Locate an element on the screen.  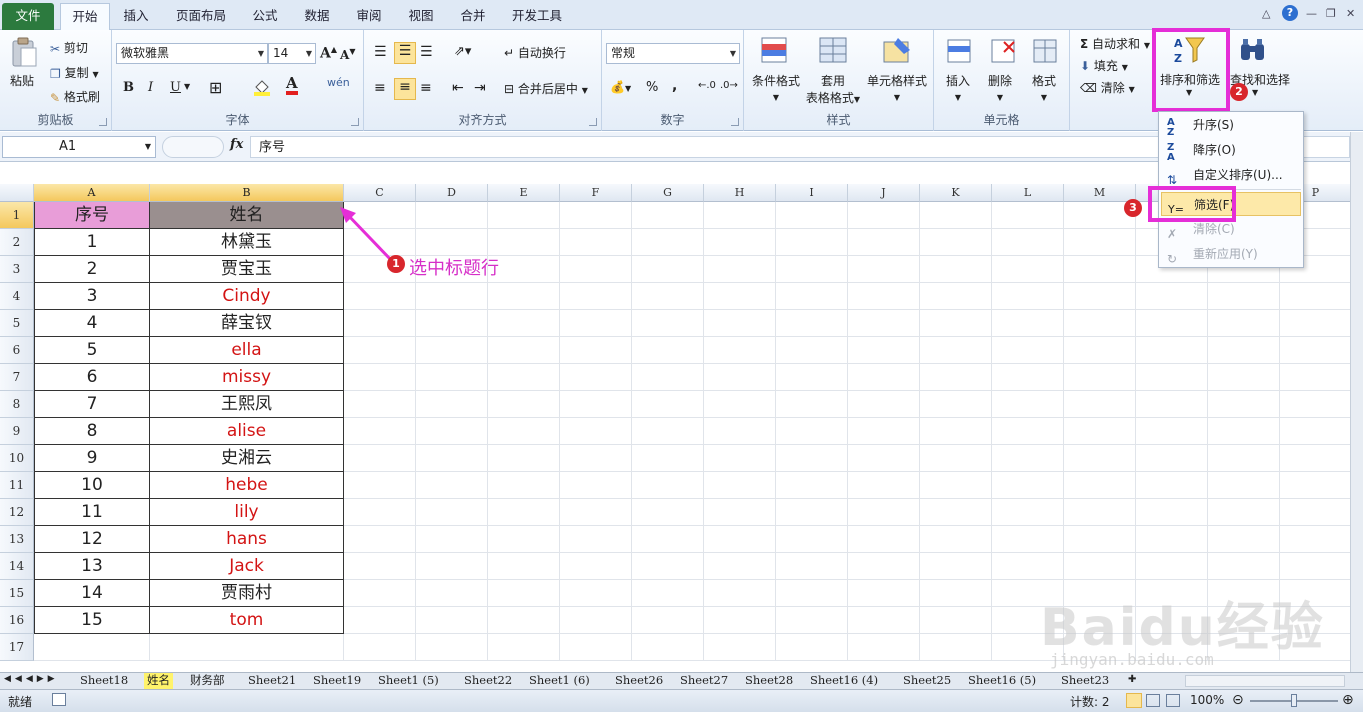
table-cell-seq: 6 is located at coordinates (92, 377).